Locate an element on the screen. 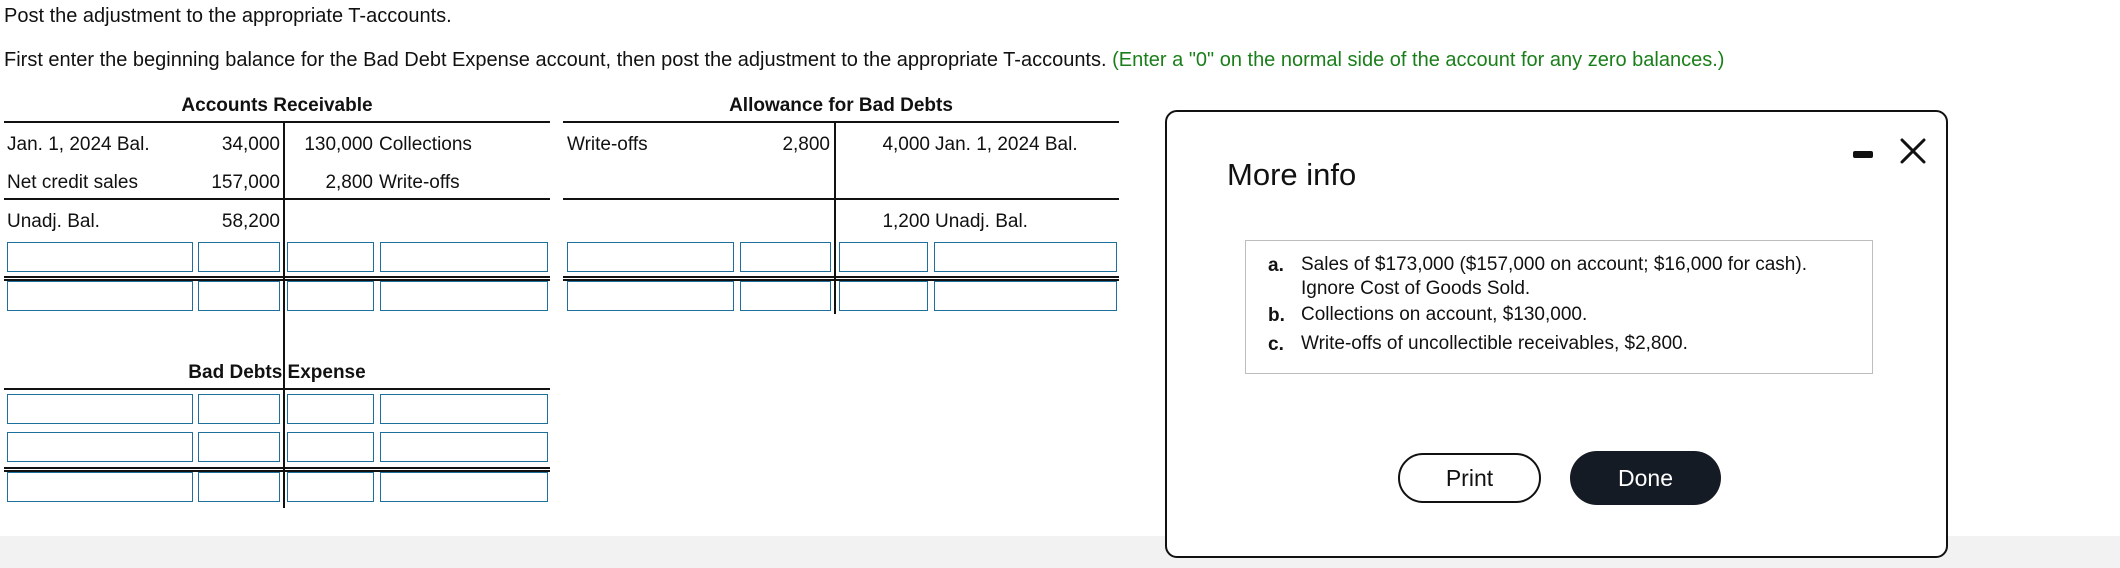  info-item-label: c. is located at coordinates (1276, 344).